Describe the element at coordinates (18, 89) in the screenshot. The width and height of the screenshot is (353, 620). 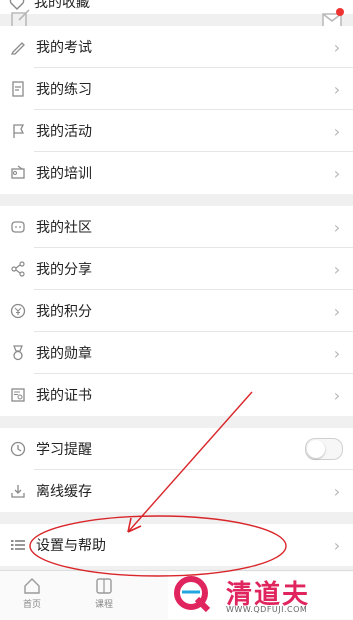
I see `document-icon` at that location.